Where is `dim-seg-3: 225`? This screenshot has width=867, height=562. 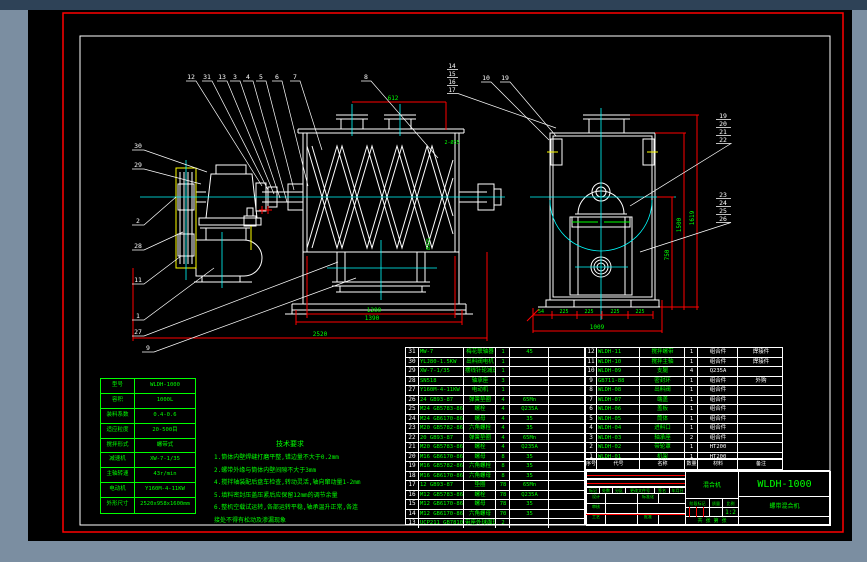
dim-seg-3: 225 is located at coordinates (614, 312).